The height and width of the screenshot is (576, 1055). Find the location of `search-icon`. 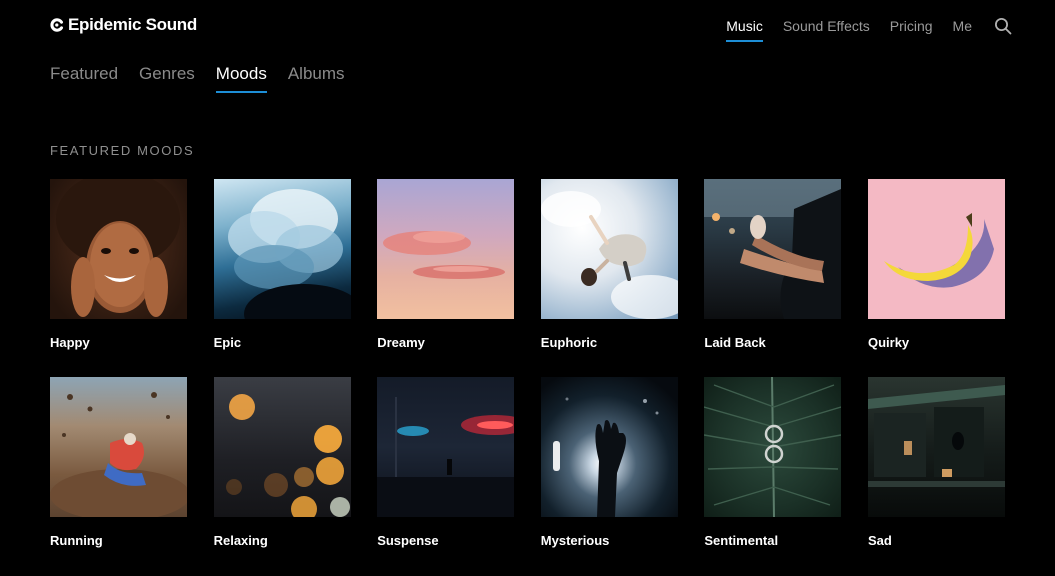

search-icon is located at coordinates (1003, 26).